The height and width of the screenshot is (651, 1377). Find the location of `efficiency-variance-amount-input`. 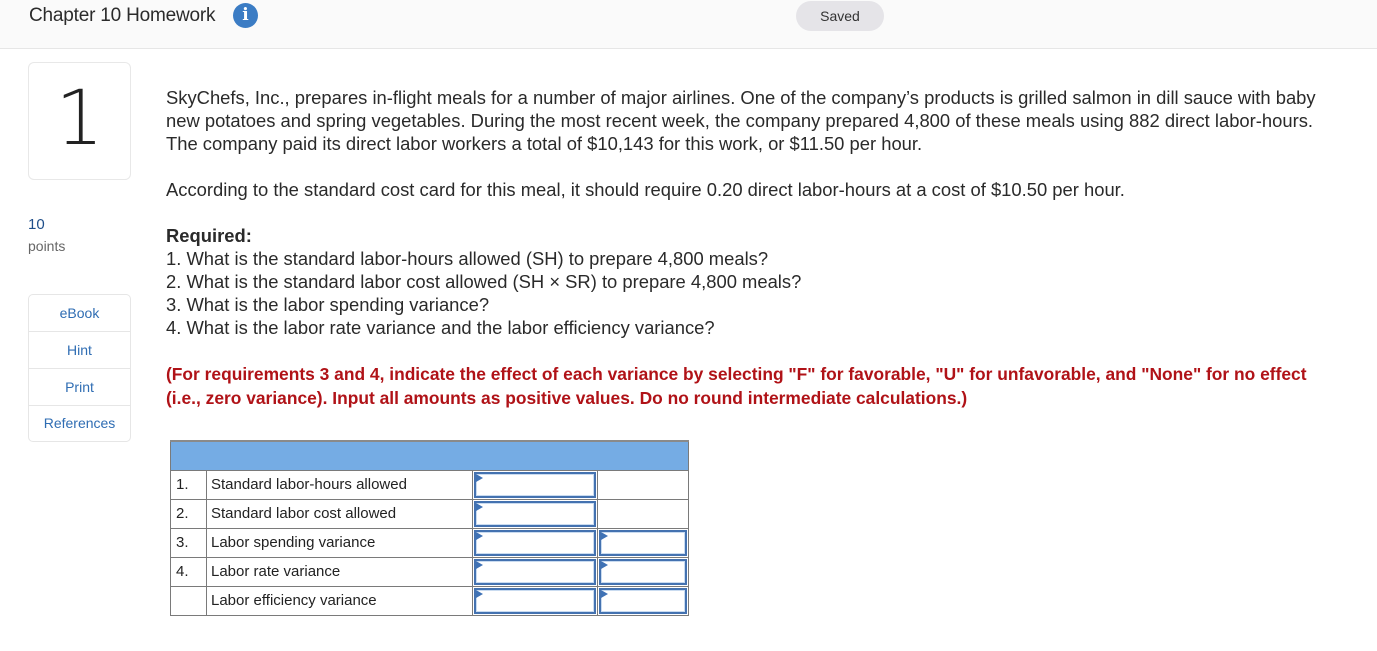

efficiency-variance-amount-input is located at coordinates (535, 600).